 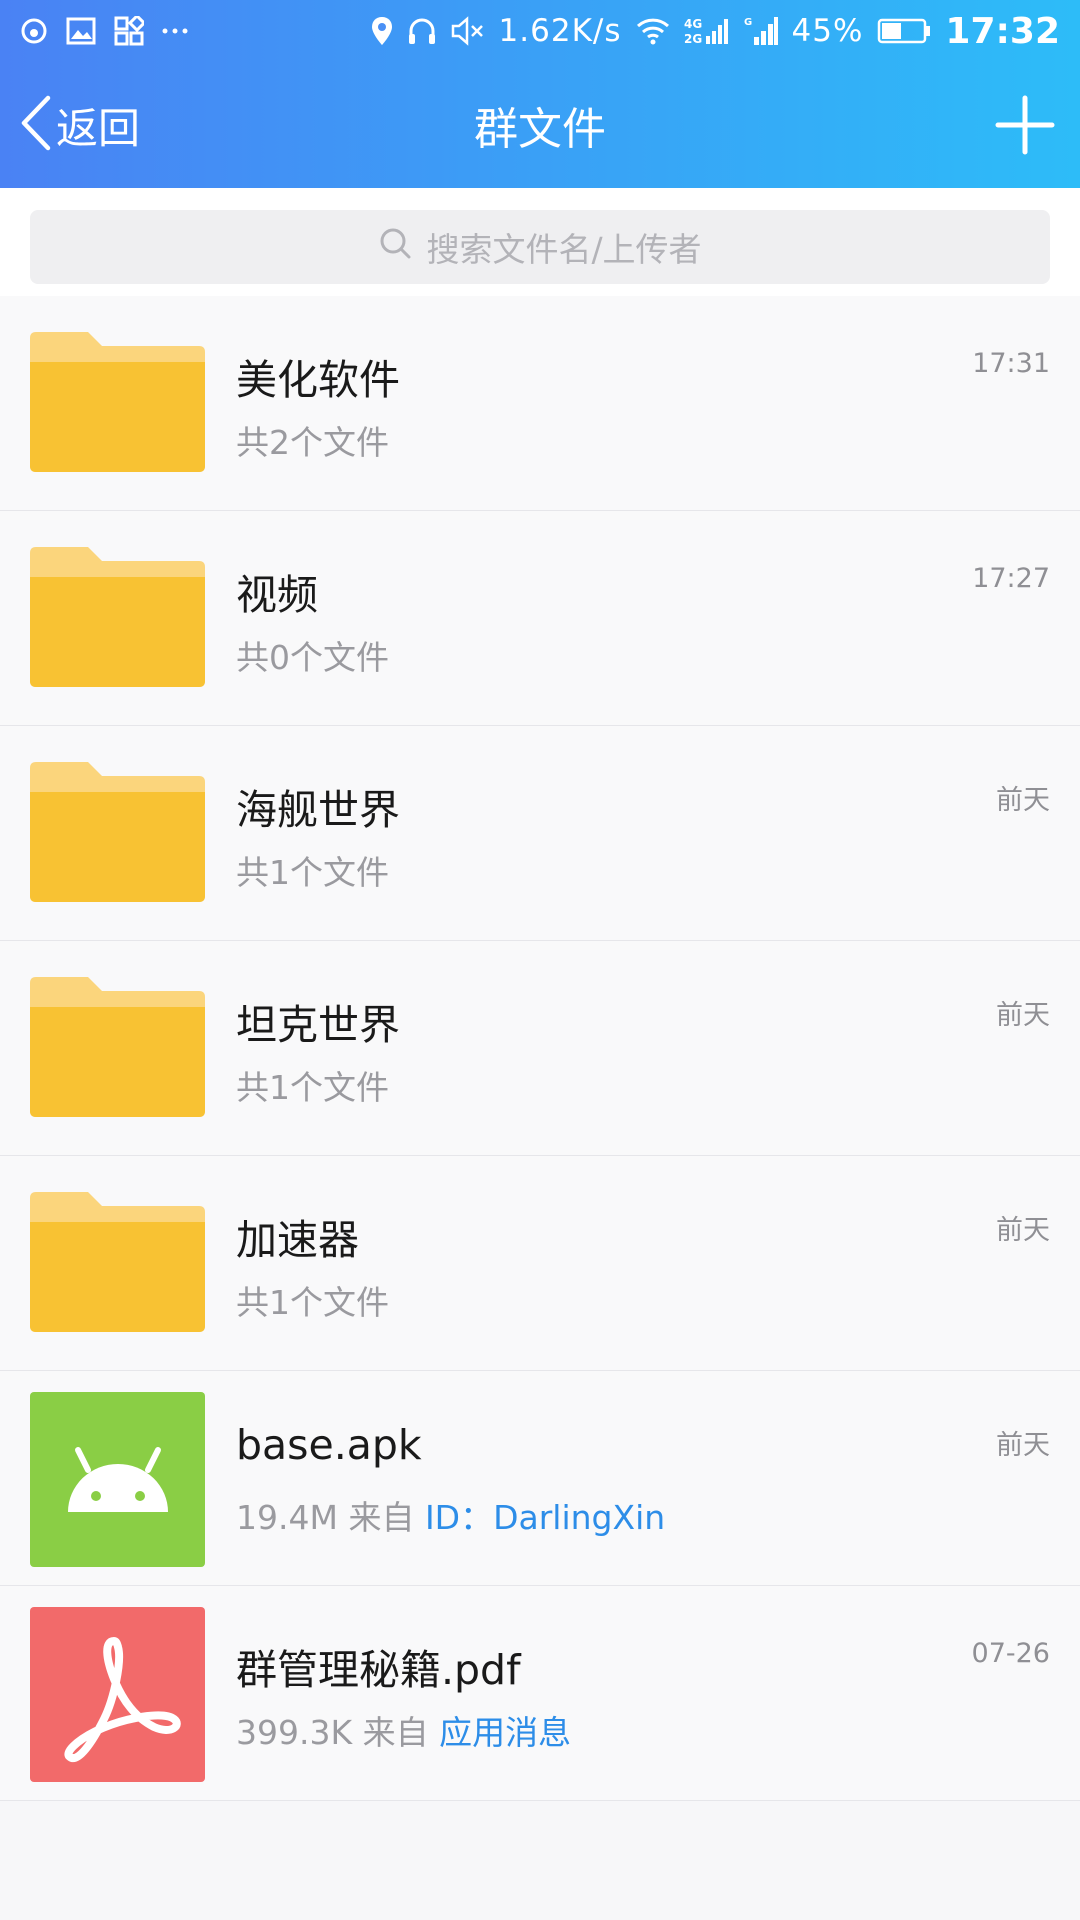 What do you see at coordinates (117, 1694) in the screenshot?
I see `pdf-icon` at bounding box center [117, 1694].